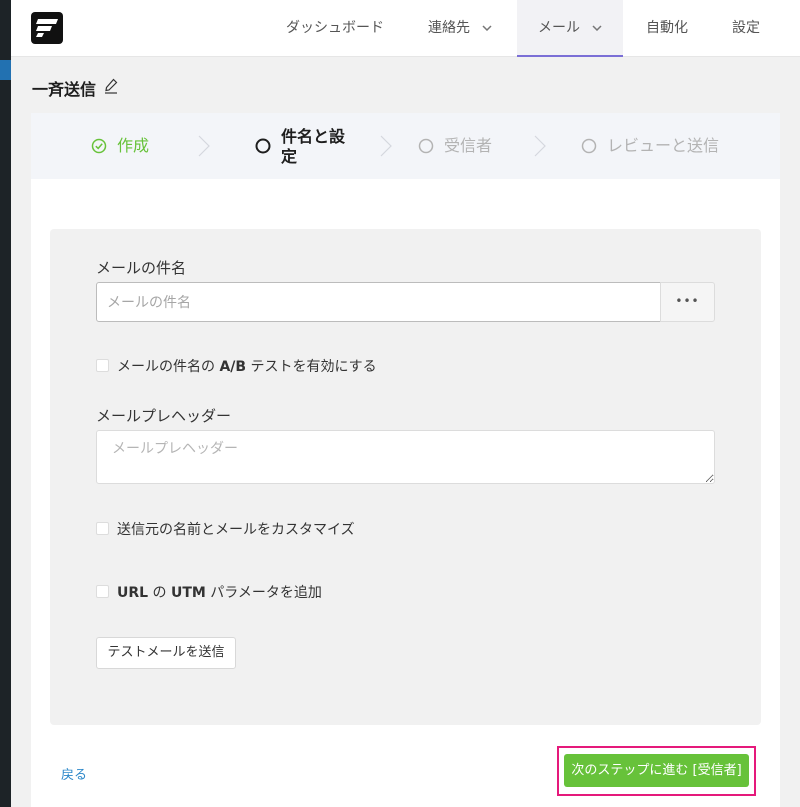  Describe the element at coordinates (313, 146) in the screenshot. I see `step-label: 件名と設 定` at that location.